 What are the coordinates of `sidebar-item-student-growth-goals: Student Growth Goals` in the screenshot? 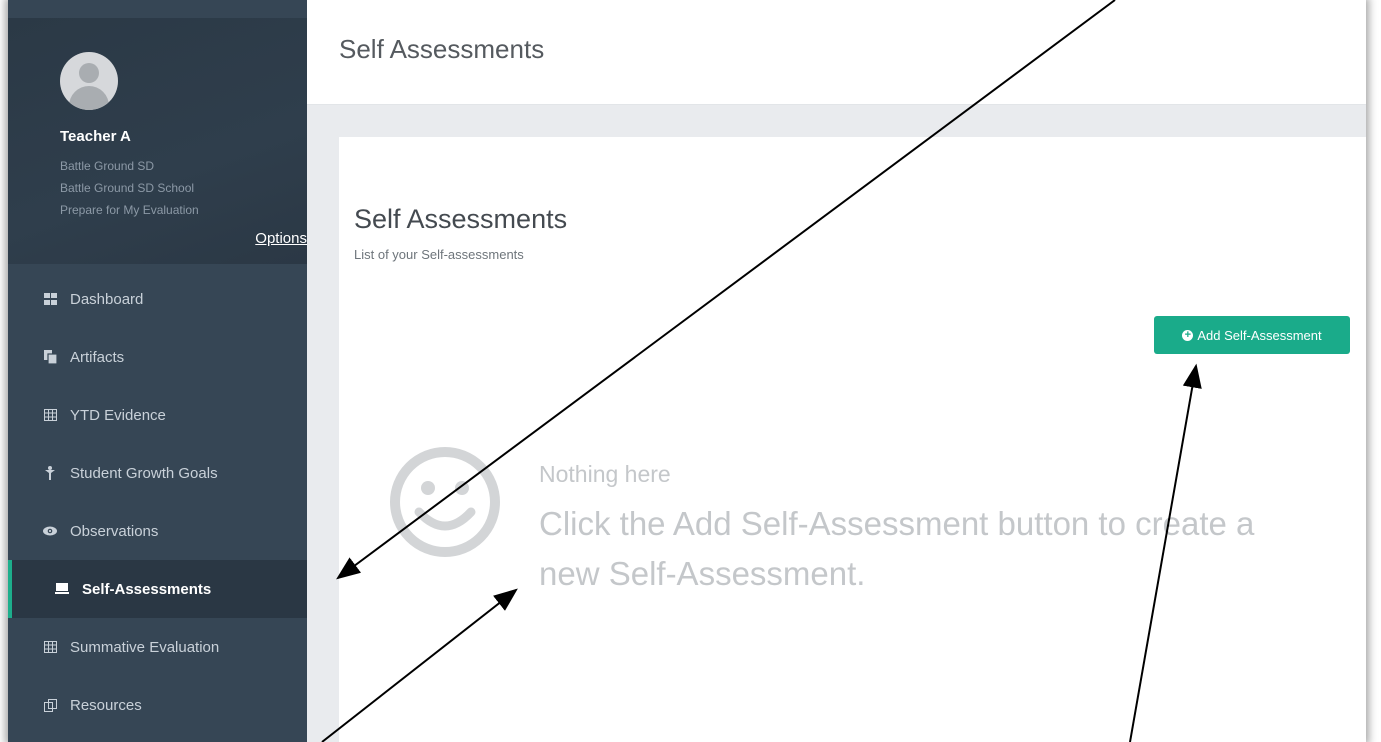 It's located at (157, 473).